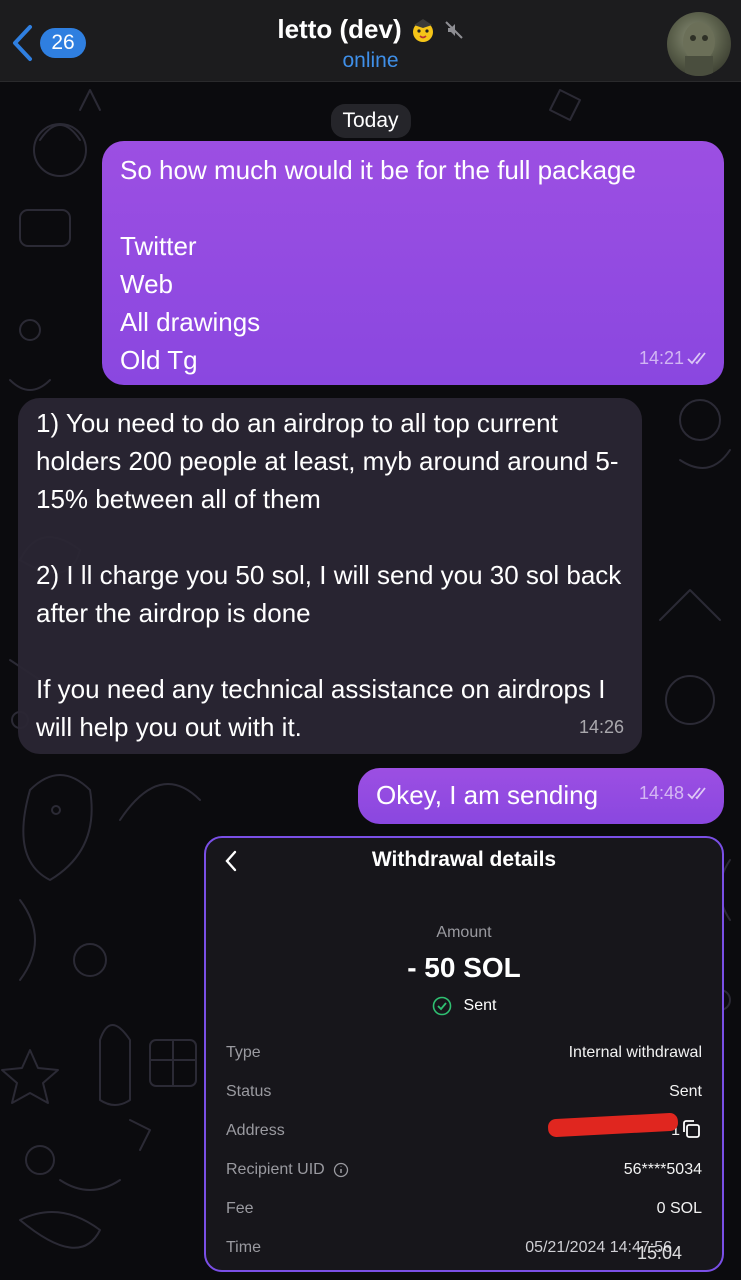  Describe the element at coordinates (243, 1052) in the screenshot. I see `detail-key: Type` at that location.